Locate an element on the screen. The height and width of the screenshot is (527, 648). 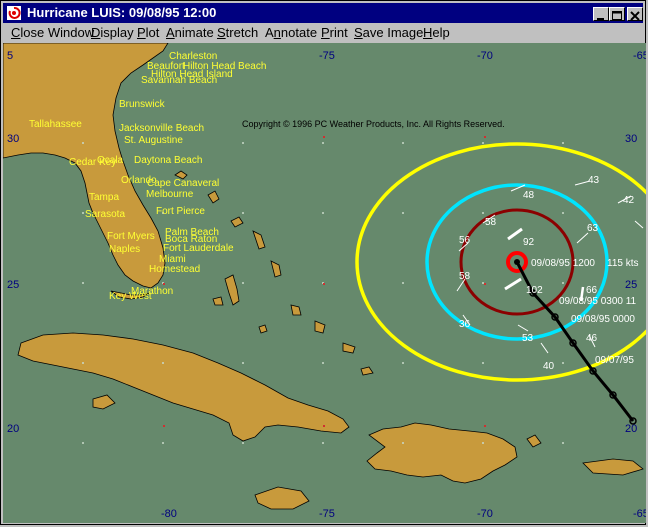
wind-speed-label: 53 is located at coordinates (528, 338).